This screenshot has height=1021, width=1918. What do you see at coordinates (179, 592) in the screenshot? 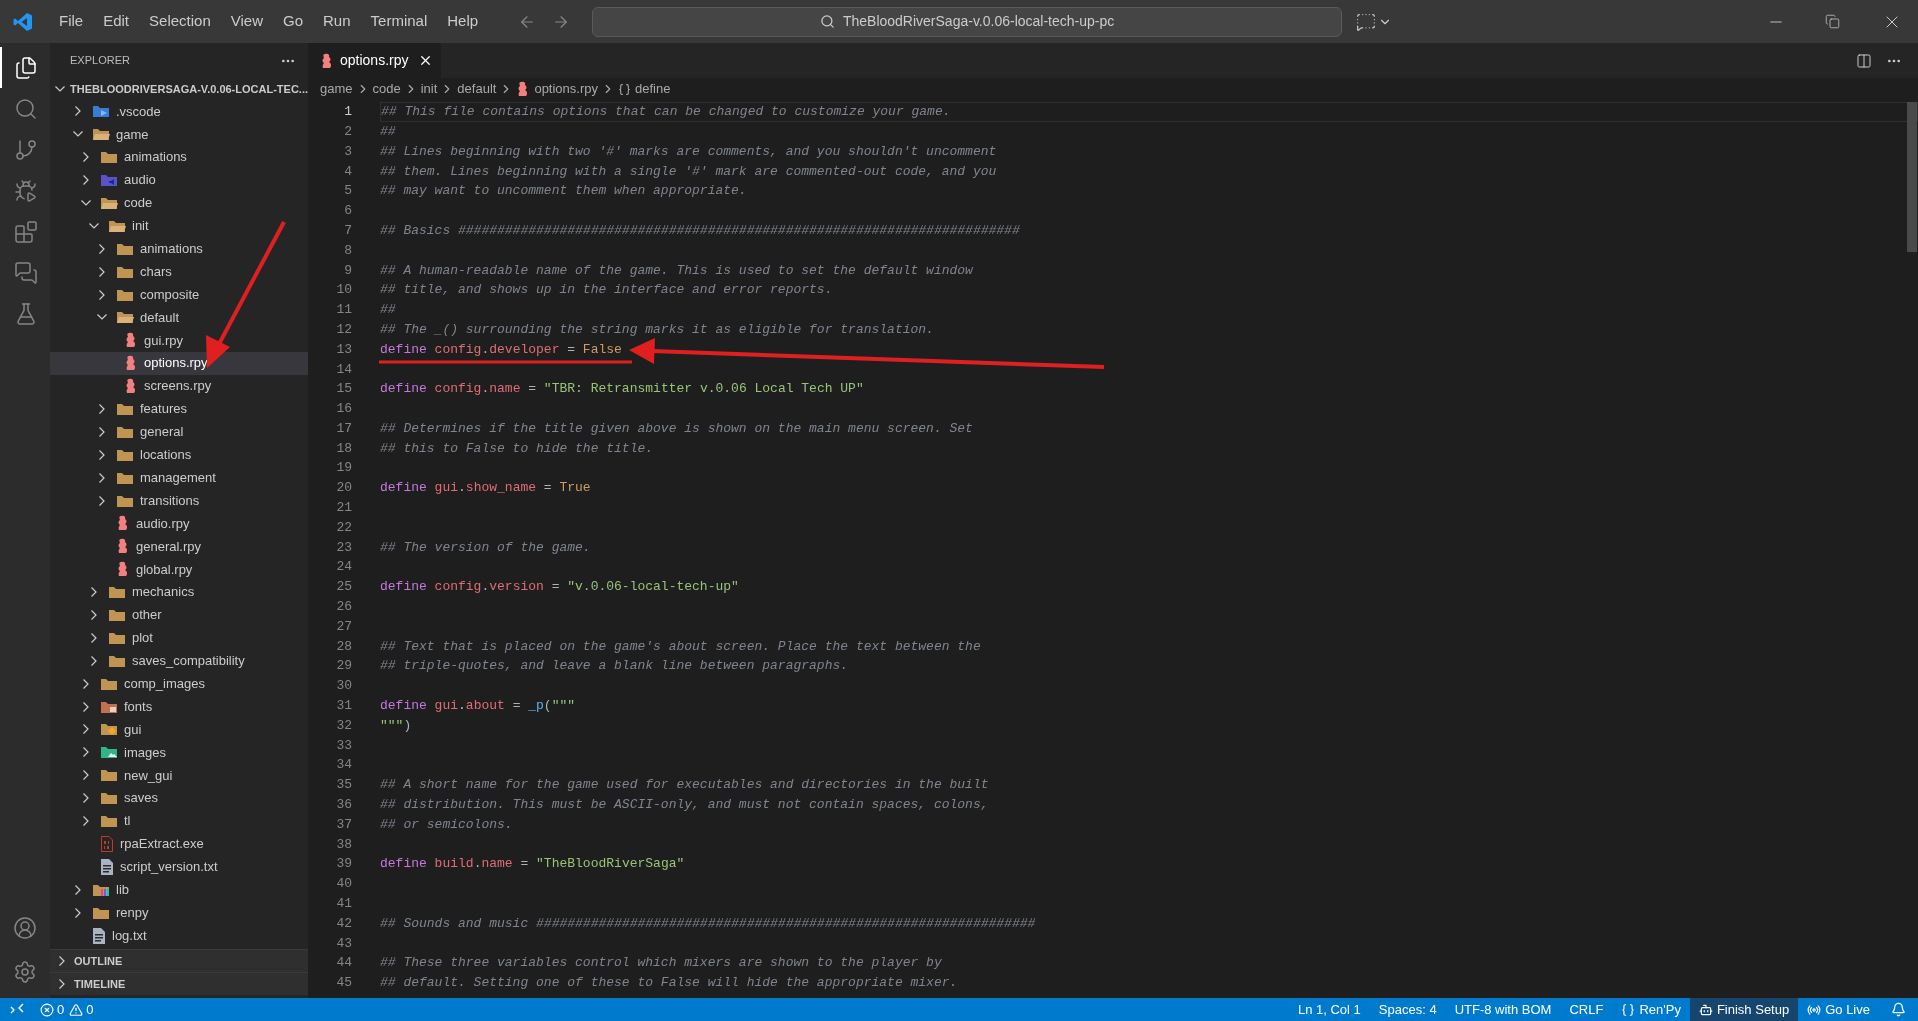
I see `folder-item: mechanics` at bounding box center [179, 592].